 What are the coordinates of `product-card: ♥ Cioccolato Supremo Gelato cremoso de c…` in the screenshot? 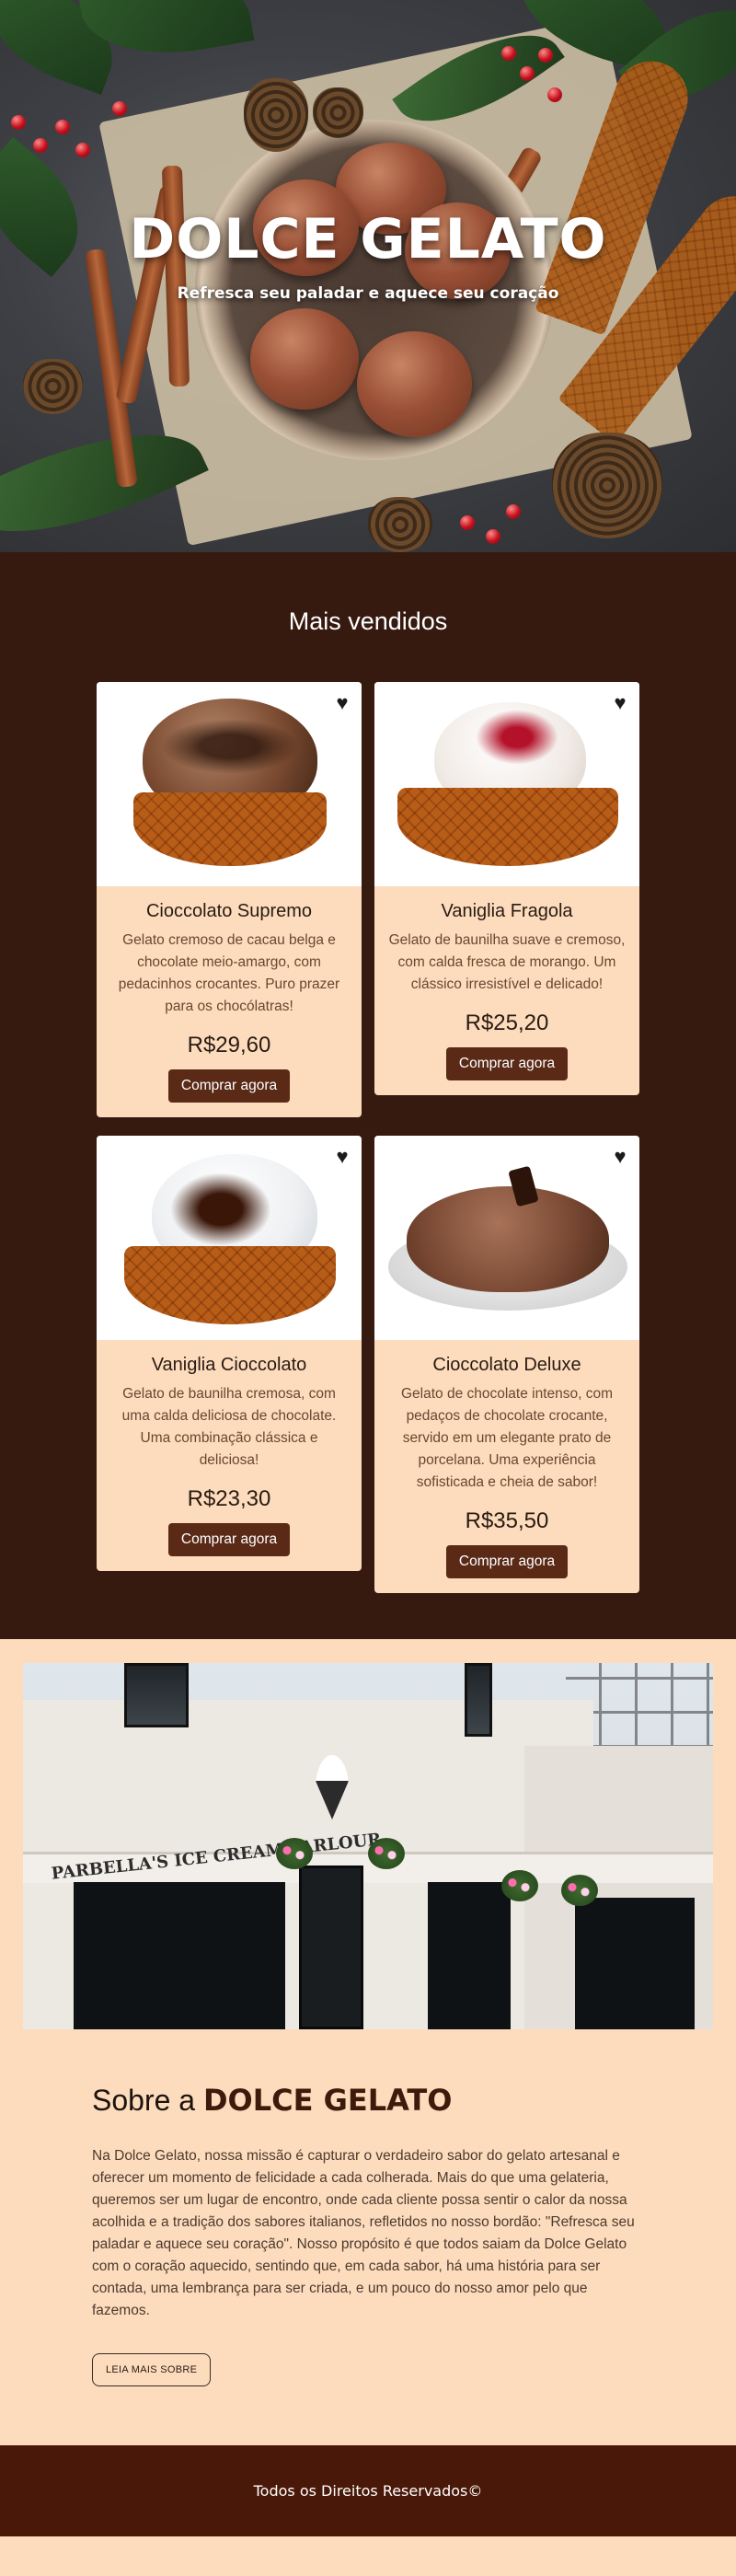 It's located at (229, 900).